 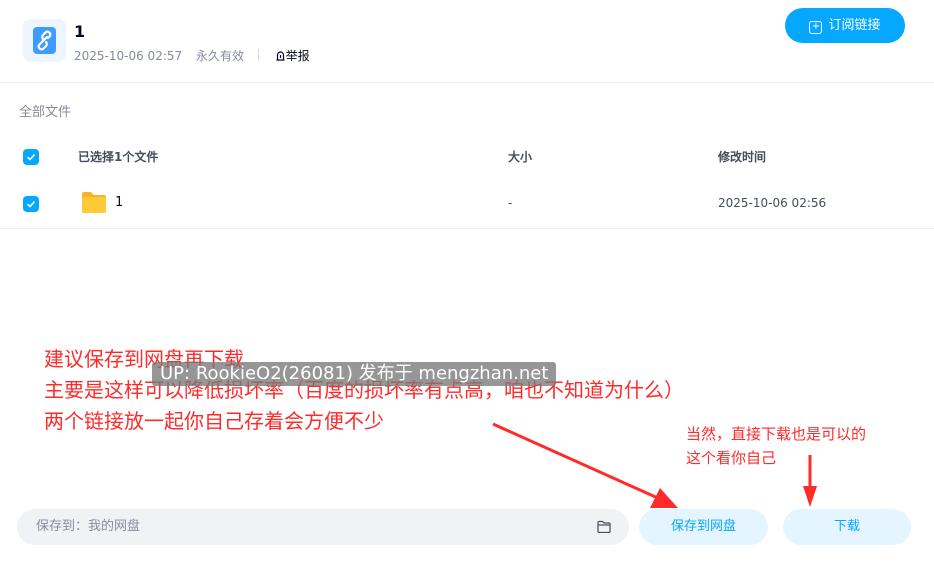 What do you see at coordinates (323, 527) in the screenshot?
I see `save-path-field: 保存到：我的网盘` at bounding box center [323, 527].